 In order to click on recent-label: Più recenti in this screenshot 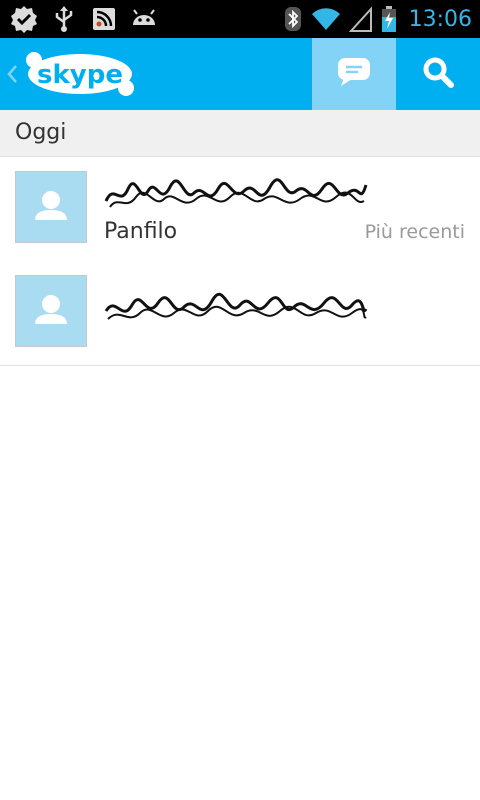, I will do `click(414, 232)`.